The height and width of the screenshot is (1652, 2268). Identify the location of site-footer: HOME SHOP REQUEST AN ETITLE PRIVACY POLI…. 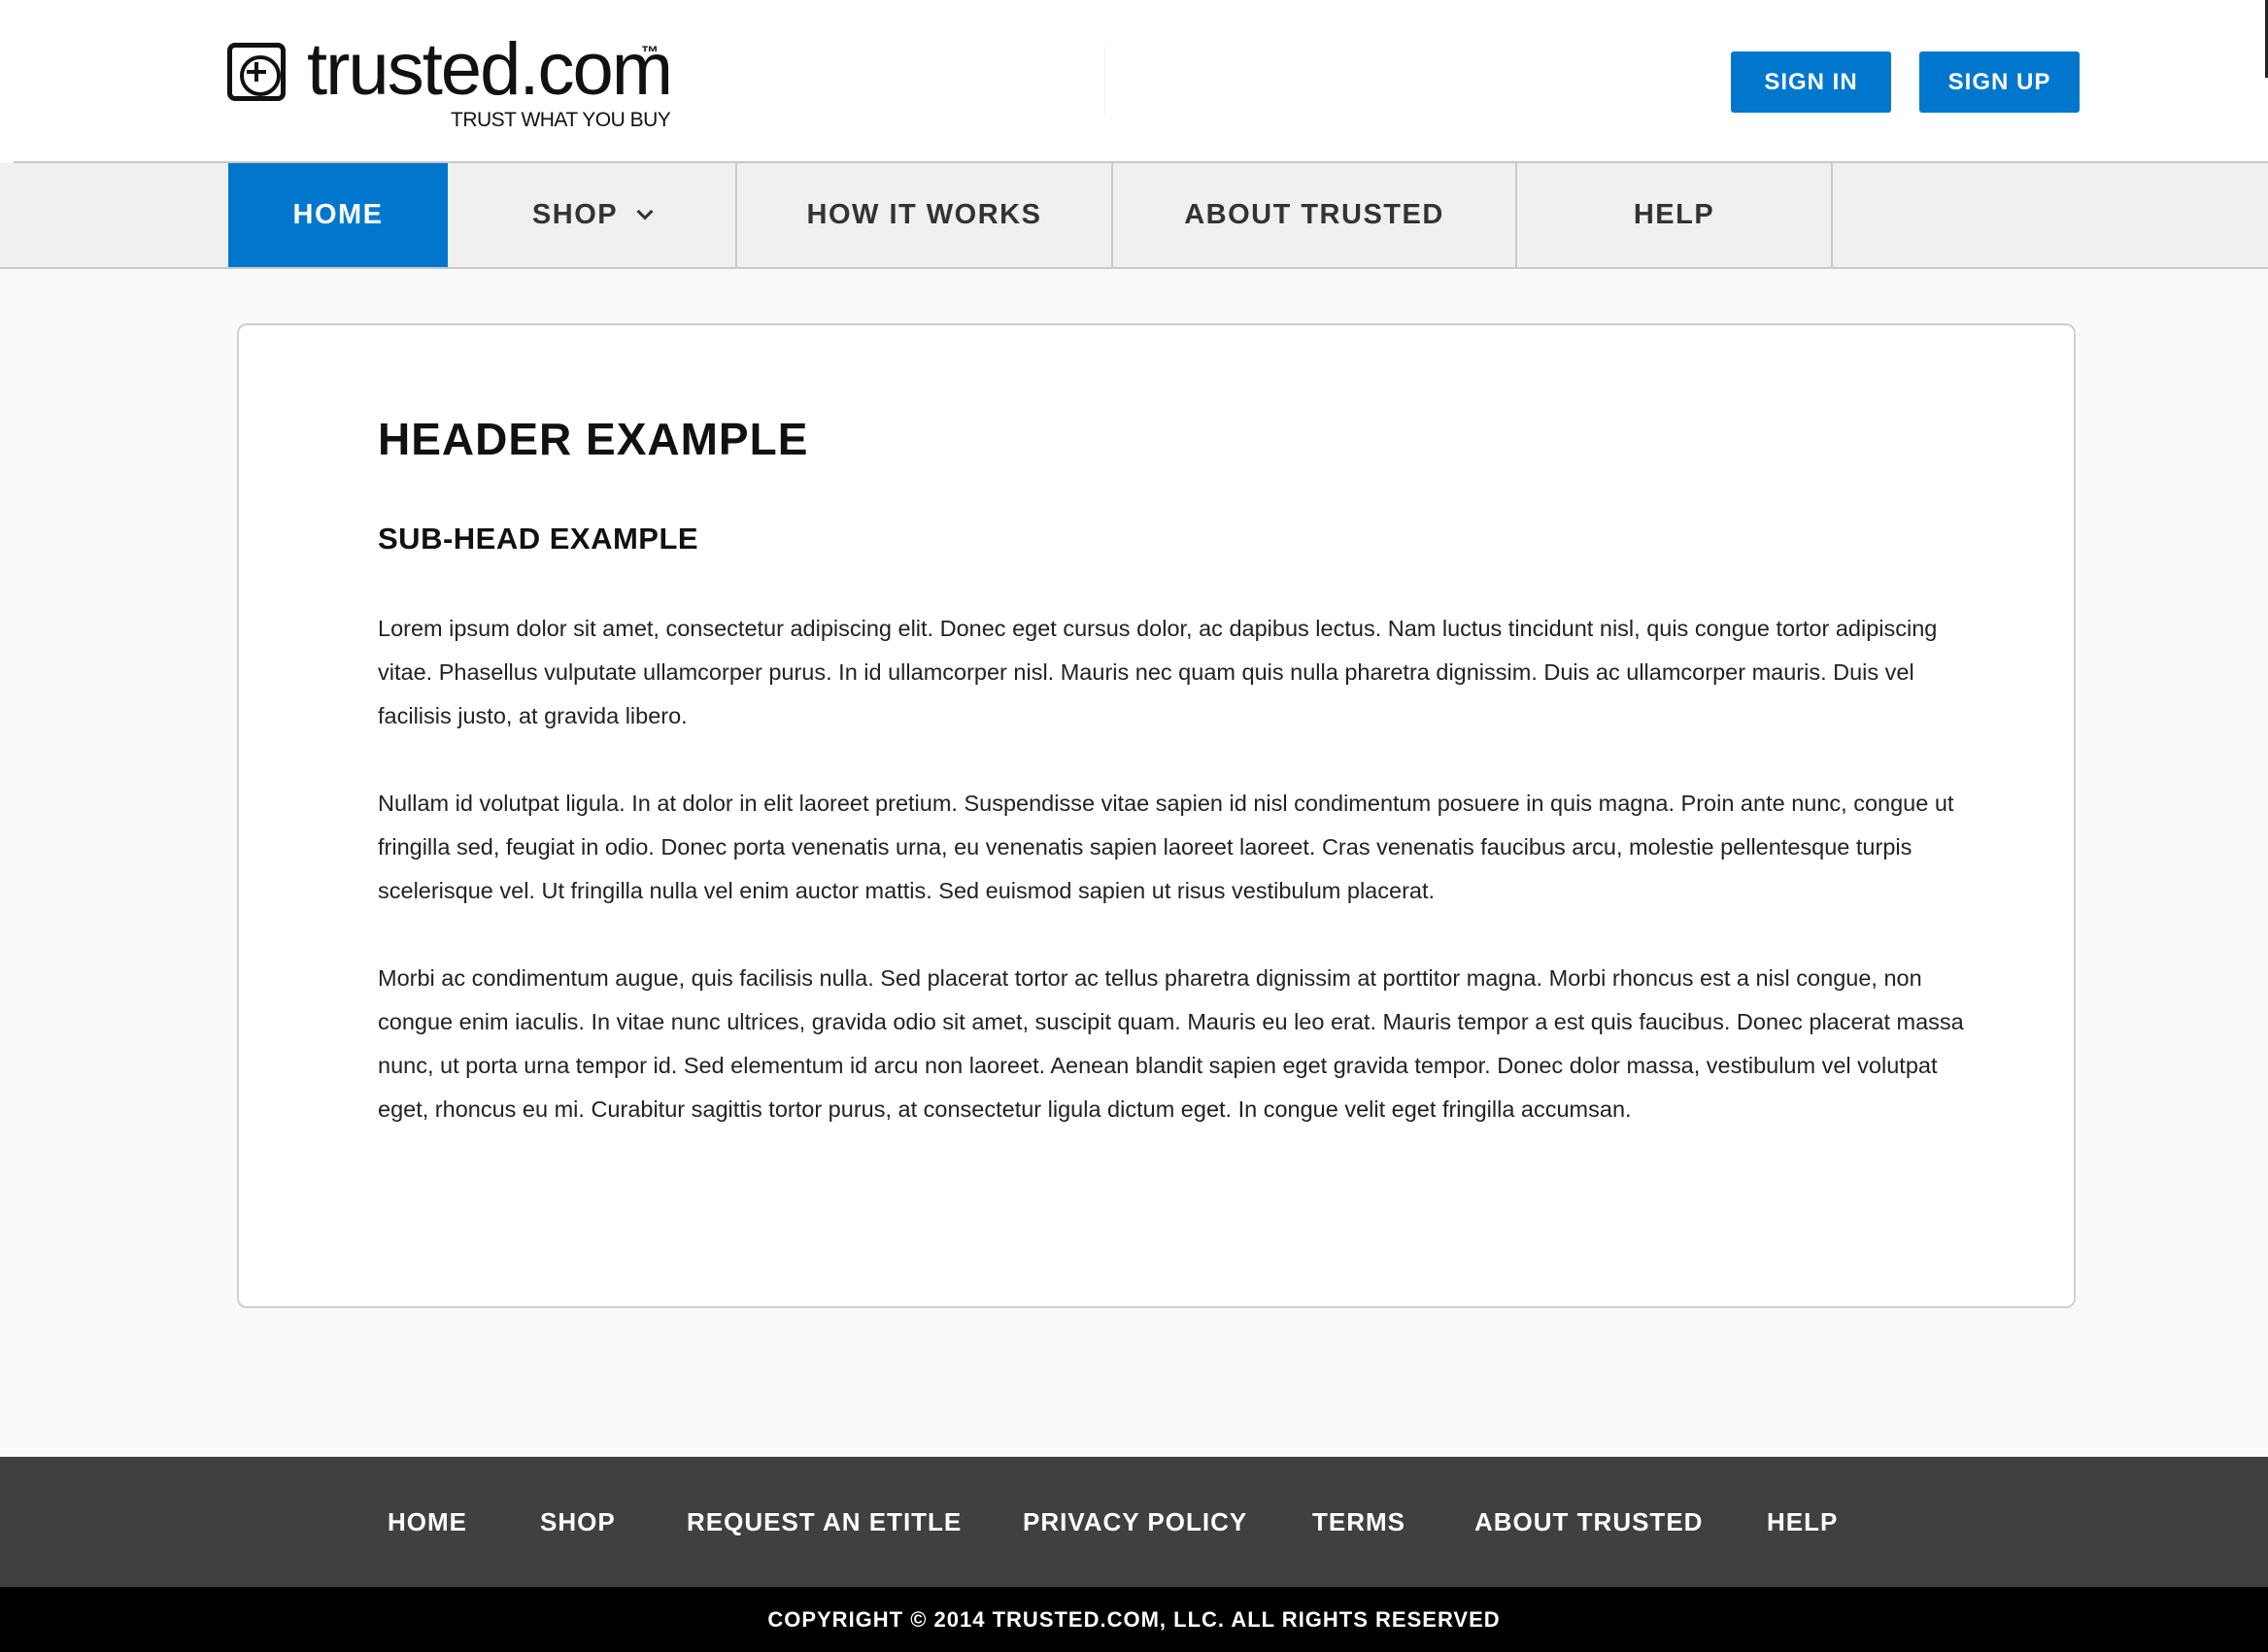
(1134, 1522).